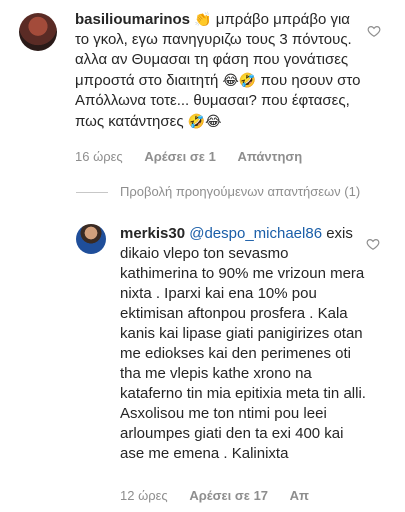 The width and height of the screenshot is (405, 512). I want to click on view-previous-label: Προβολή προηγούμενων απαντήσεων (1), so click(240, 191).